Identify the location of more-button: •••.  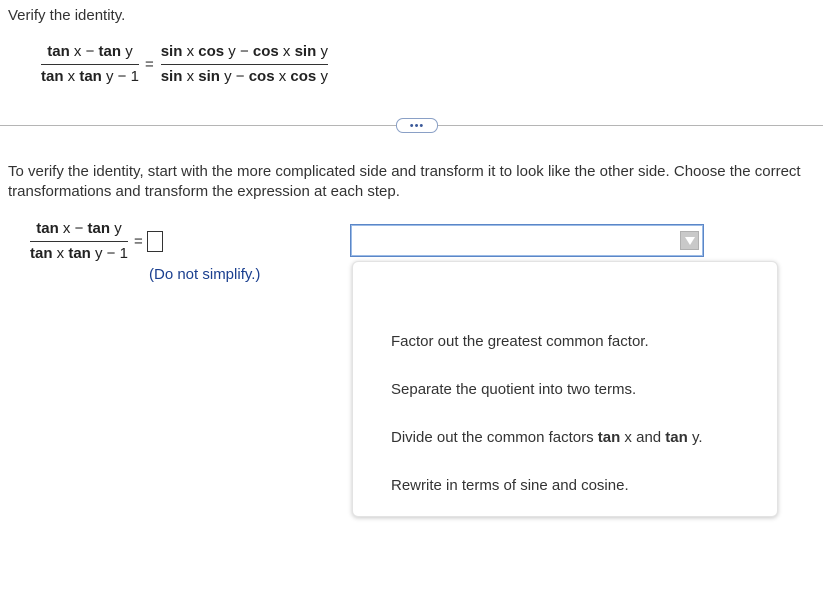
(417, 125).